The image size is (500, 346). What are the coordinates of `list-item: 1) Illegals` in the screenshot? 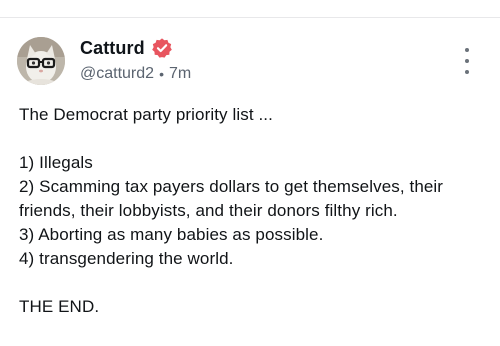 It's located at (56, 162).